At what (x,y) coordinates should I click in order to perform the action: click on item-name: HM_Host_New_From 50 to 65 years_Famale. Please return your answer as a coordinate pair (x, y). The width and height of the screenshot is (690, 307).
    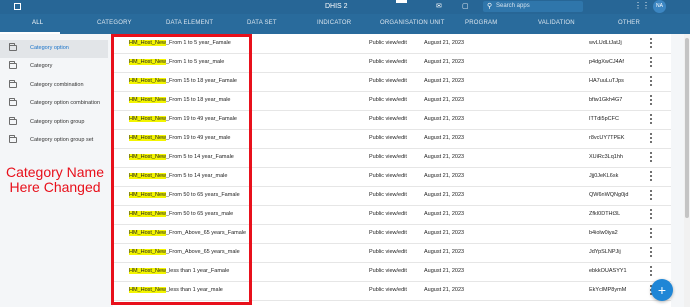
    Looking at the image, I should click on (184, 195).